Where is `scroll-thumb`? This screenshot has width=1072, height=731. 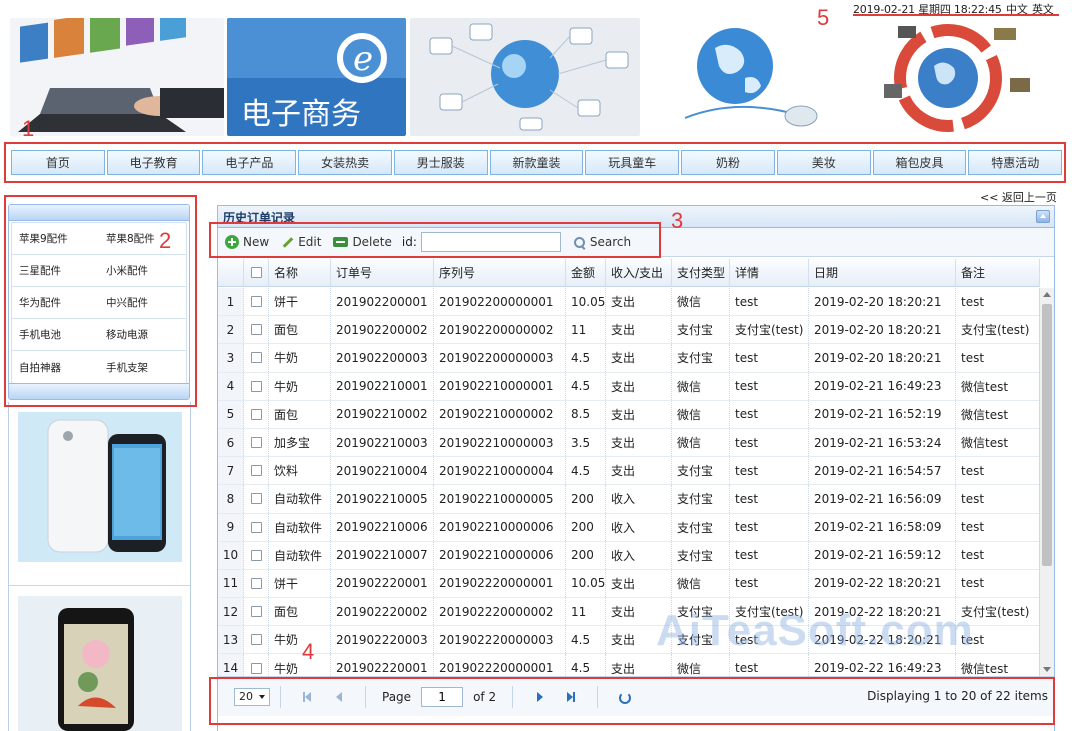
scroll-thumb is located at coordinates (1047, 435).